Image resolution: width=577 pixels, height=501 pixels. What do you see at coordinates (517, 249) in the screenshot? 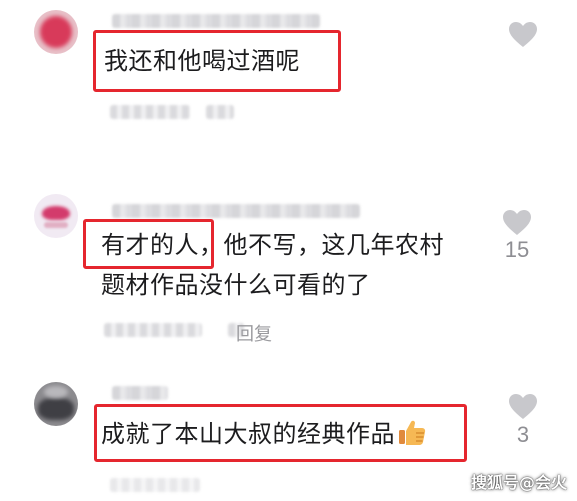
I see `like-count: 15` at bounding box center [517, 249].